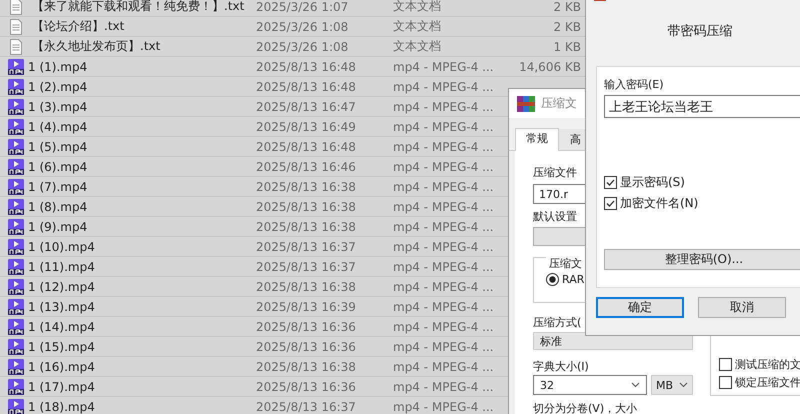  Describe the element at coordinates (142, 187) in the screenshot. I see `file-name: 1 (7).mp4` at that location.